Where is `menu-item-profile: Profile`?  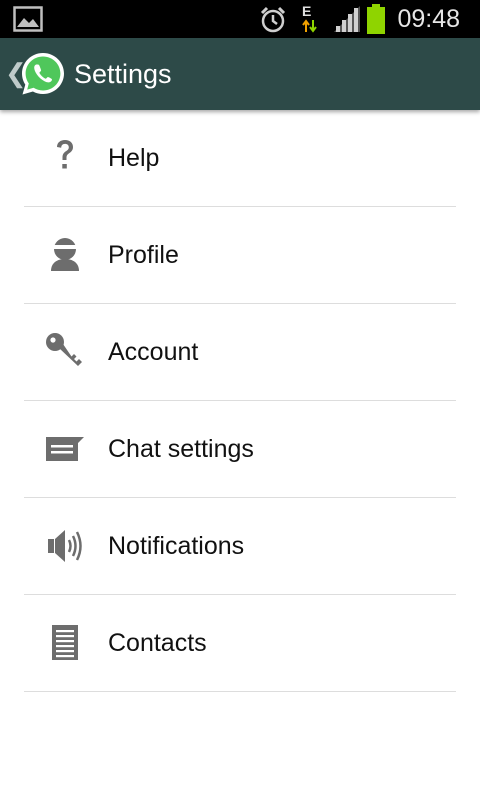
menu-item-profile: Profile is located at coordinates (240, 255).